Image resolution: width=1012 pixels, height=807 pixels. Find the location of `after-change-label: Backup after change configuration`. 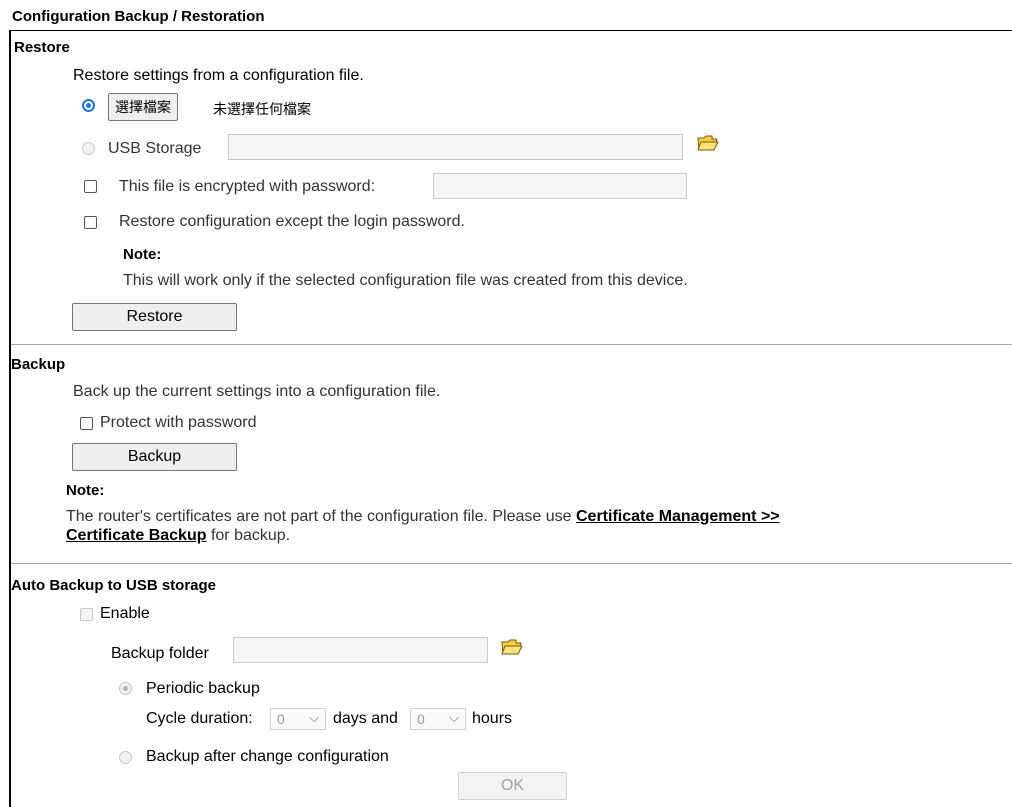

after-change-label: Backup after change configuration is located at coordinates (267, 756).